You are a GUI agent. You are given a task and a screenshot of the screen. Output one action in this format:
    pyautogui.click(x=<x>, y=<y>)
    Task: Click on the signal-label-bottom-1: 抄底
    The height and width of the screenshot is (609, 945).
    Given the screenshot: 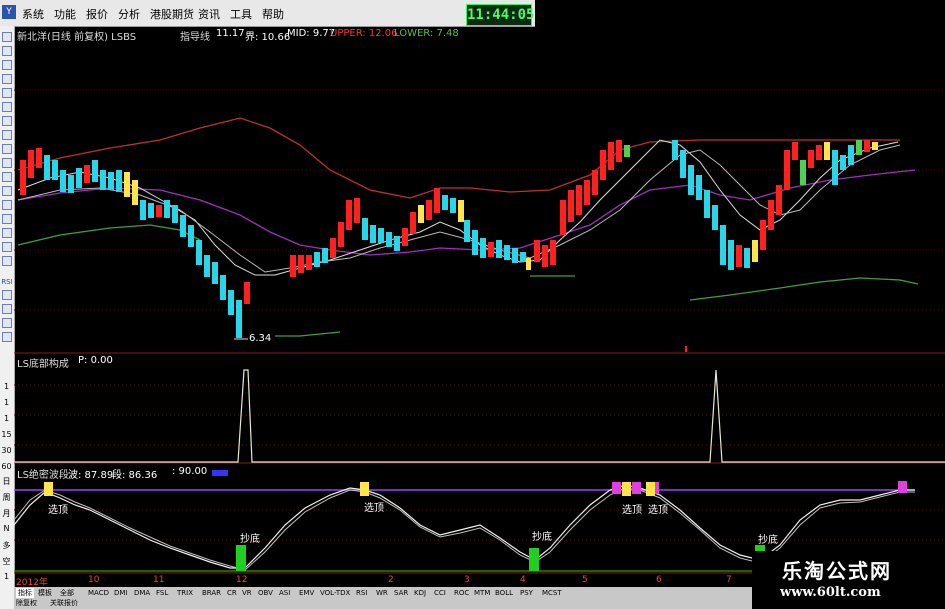 What is the action you would take?
    pyautogui.click(x=250, y=539)
    